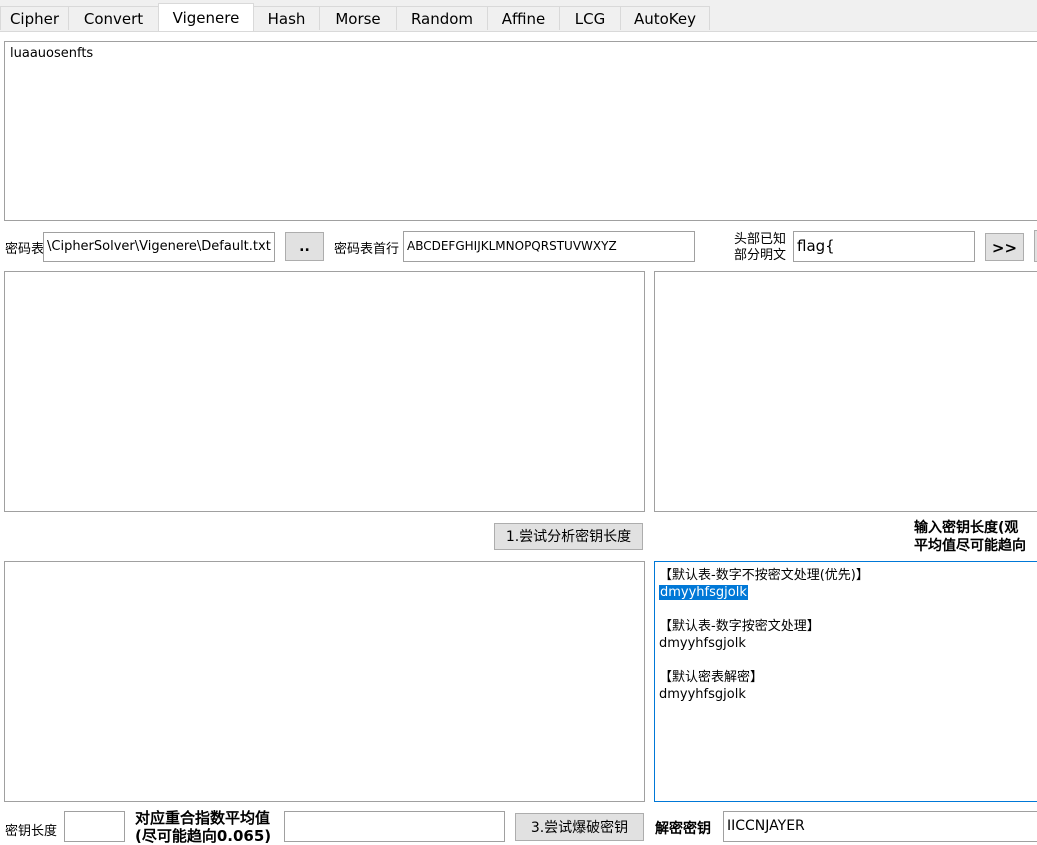  Describe the element at coordinates (579, 827) in the screenshot. I see `brute-force-key-button: 3.尝试爆破密钥` at that location.